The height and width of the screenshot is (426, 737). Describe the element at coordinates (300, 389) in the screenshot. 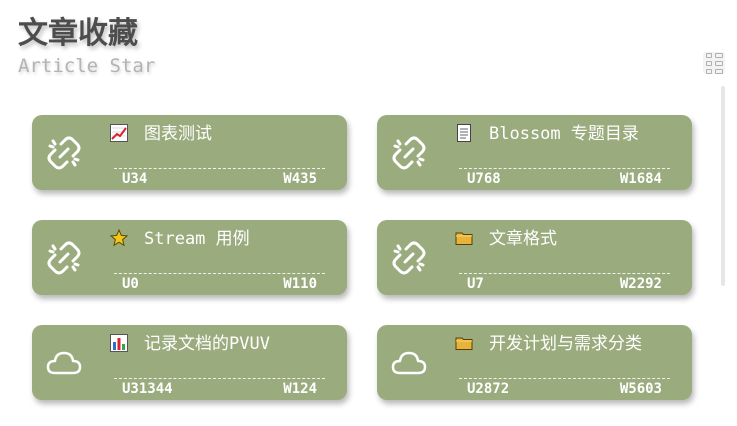

I see `card-w-count: W124` at that location.